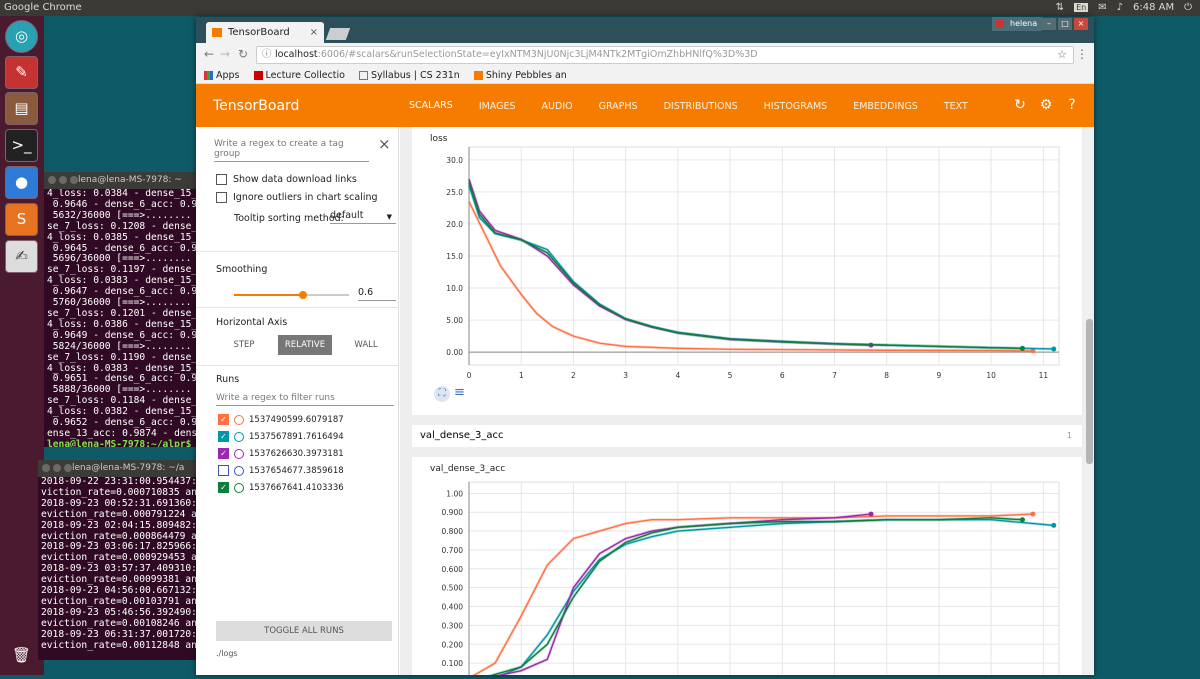  What do you see at coordinates (21, 256) in the screenshot?
I see `text-editor-icon: ✍` at bounding box center [21, 256].